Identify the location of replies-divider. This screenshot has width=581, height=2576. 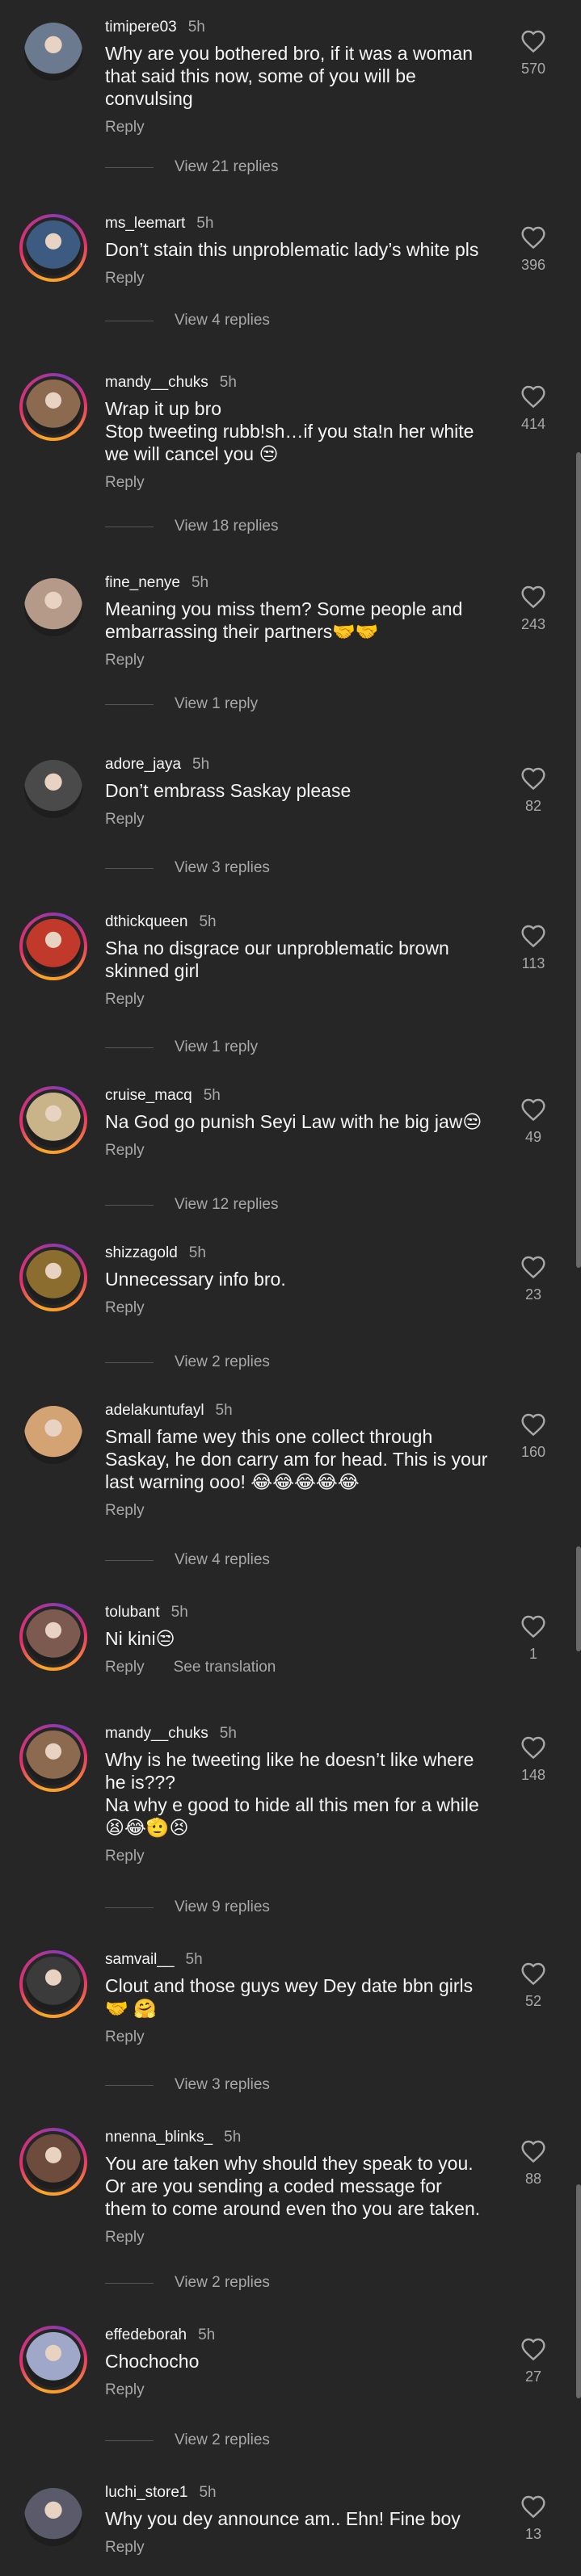
(129, 2283).